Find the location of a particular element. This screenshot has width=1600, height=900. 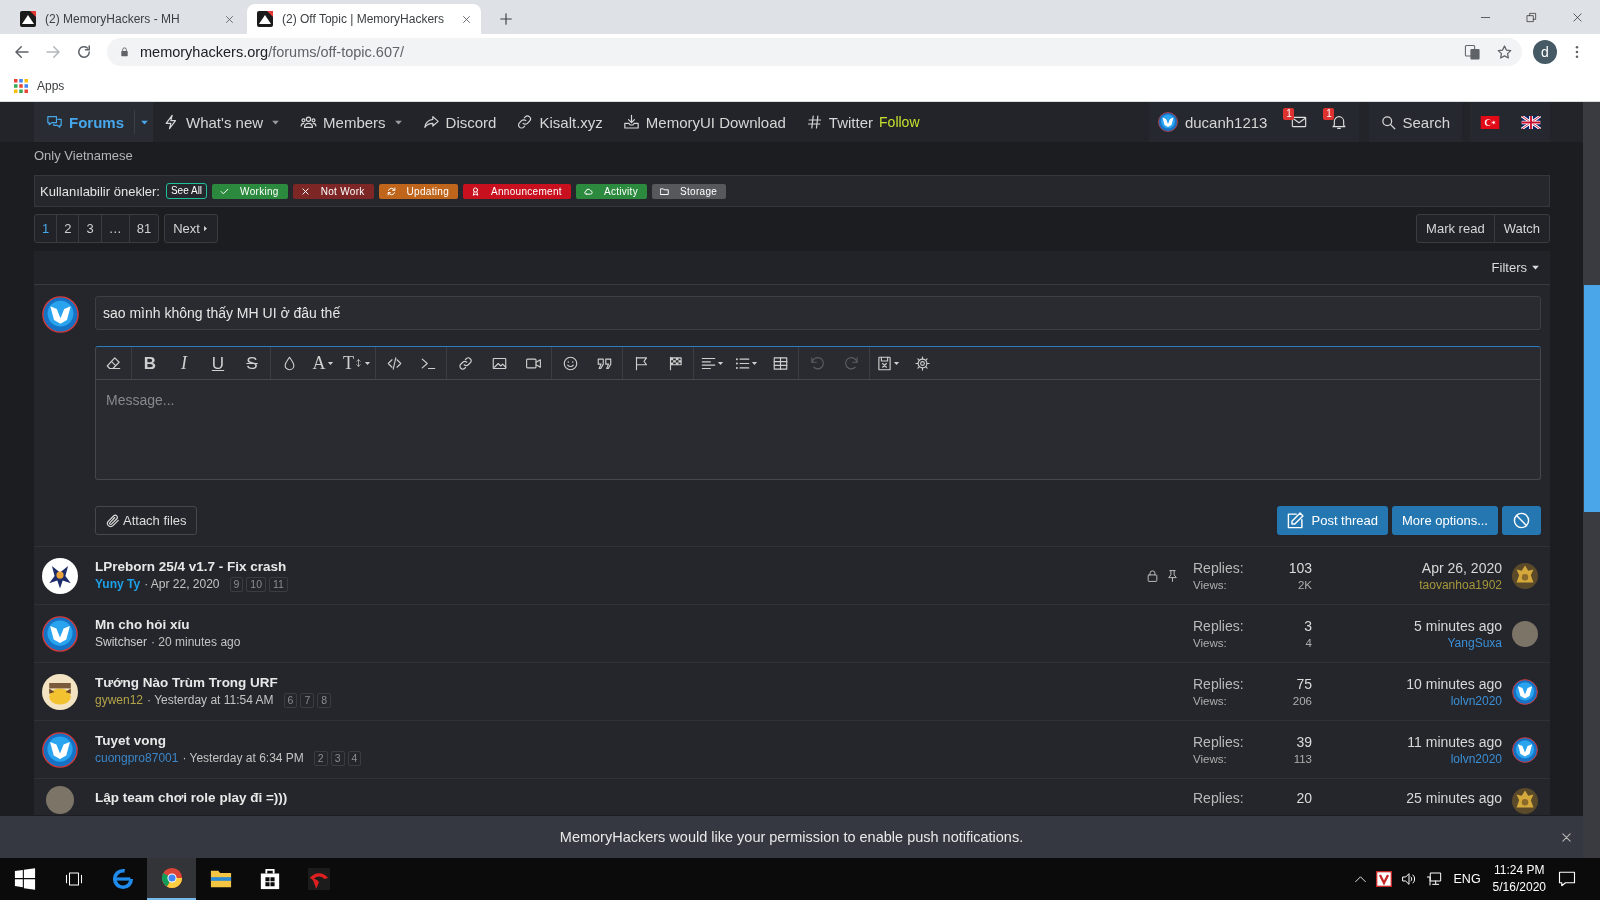

task-view-icon is located at coordinates (73, 879).